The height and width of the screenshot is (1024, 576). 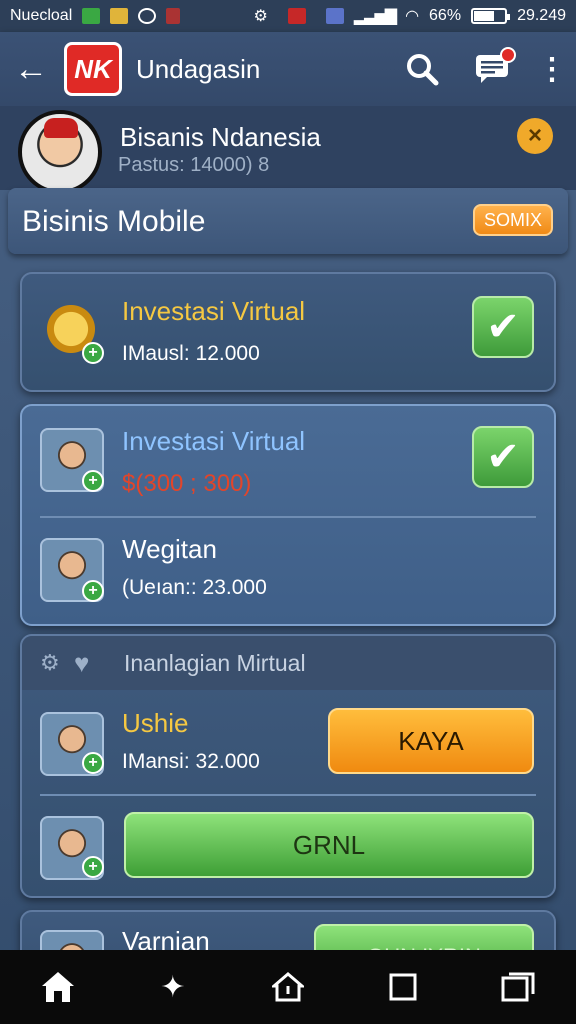 What do you see at coordinates (535, 136) in the screenshot?
I see `close-icon: ×` at bounding box center [535, 136].